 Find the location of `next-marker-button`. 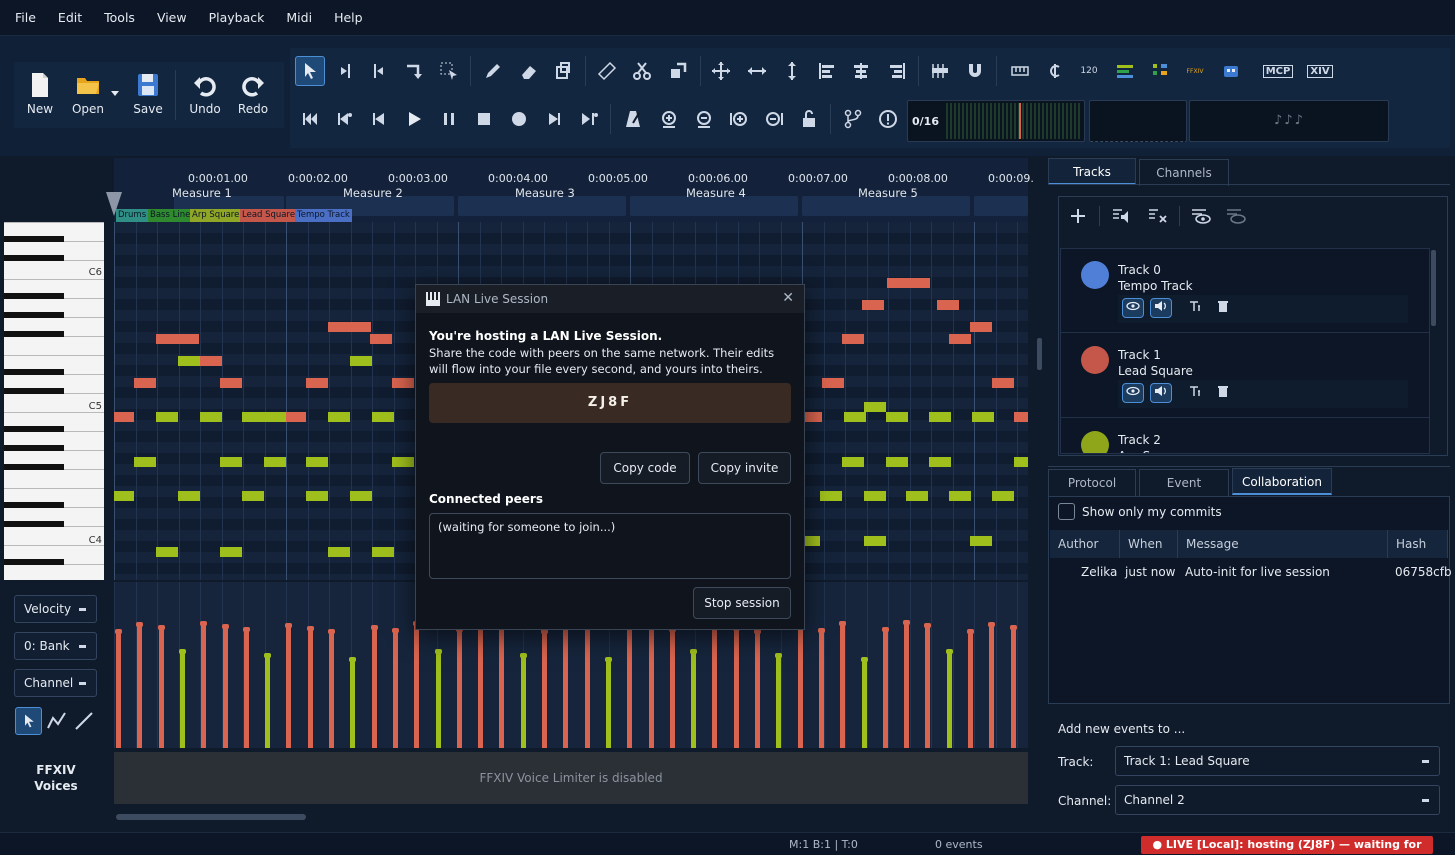

next-marker-button is located at coordinates (589, 119).